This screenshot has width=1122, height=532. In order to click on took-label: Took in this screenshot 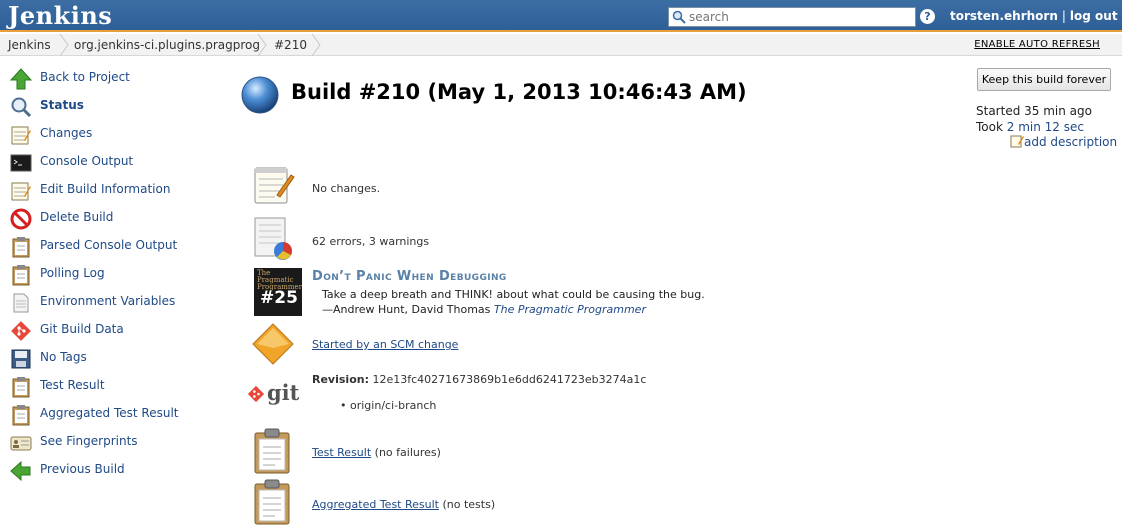, I will do `click(989, 127)`.